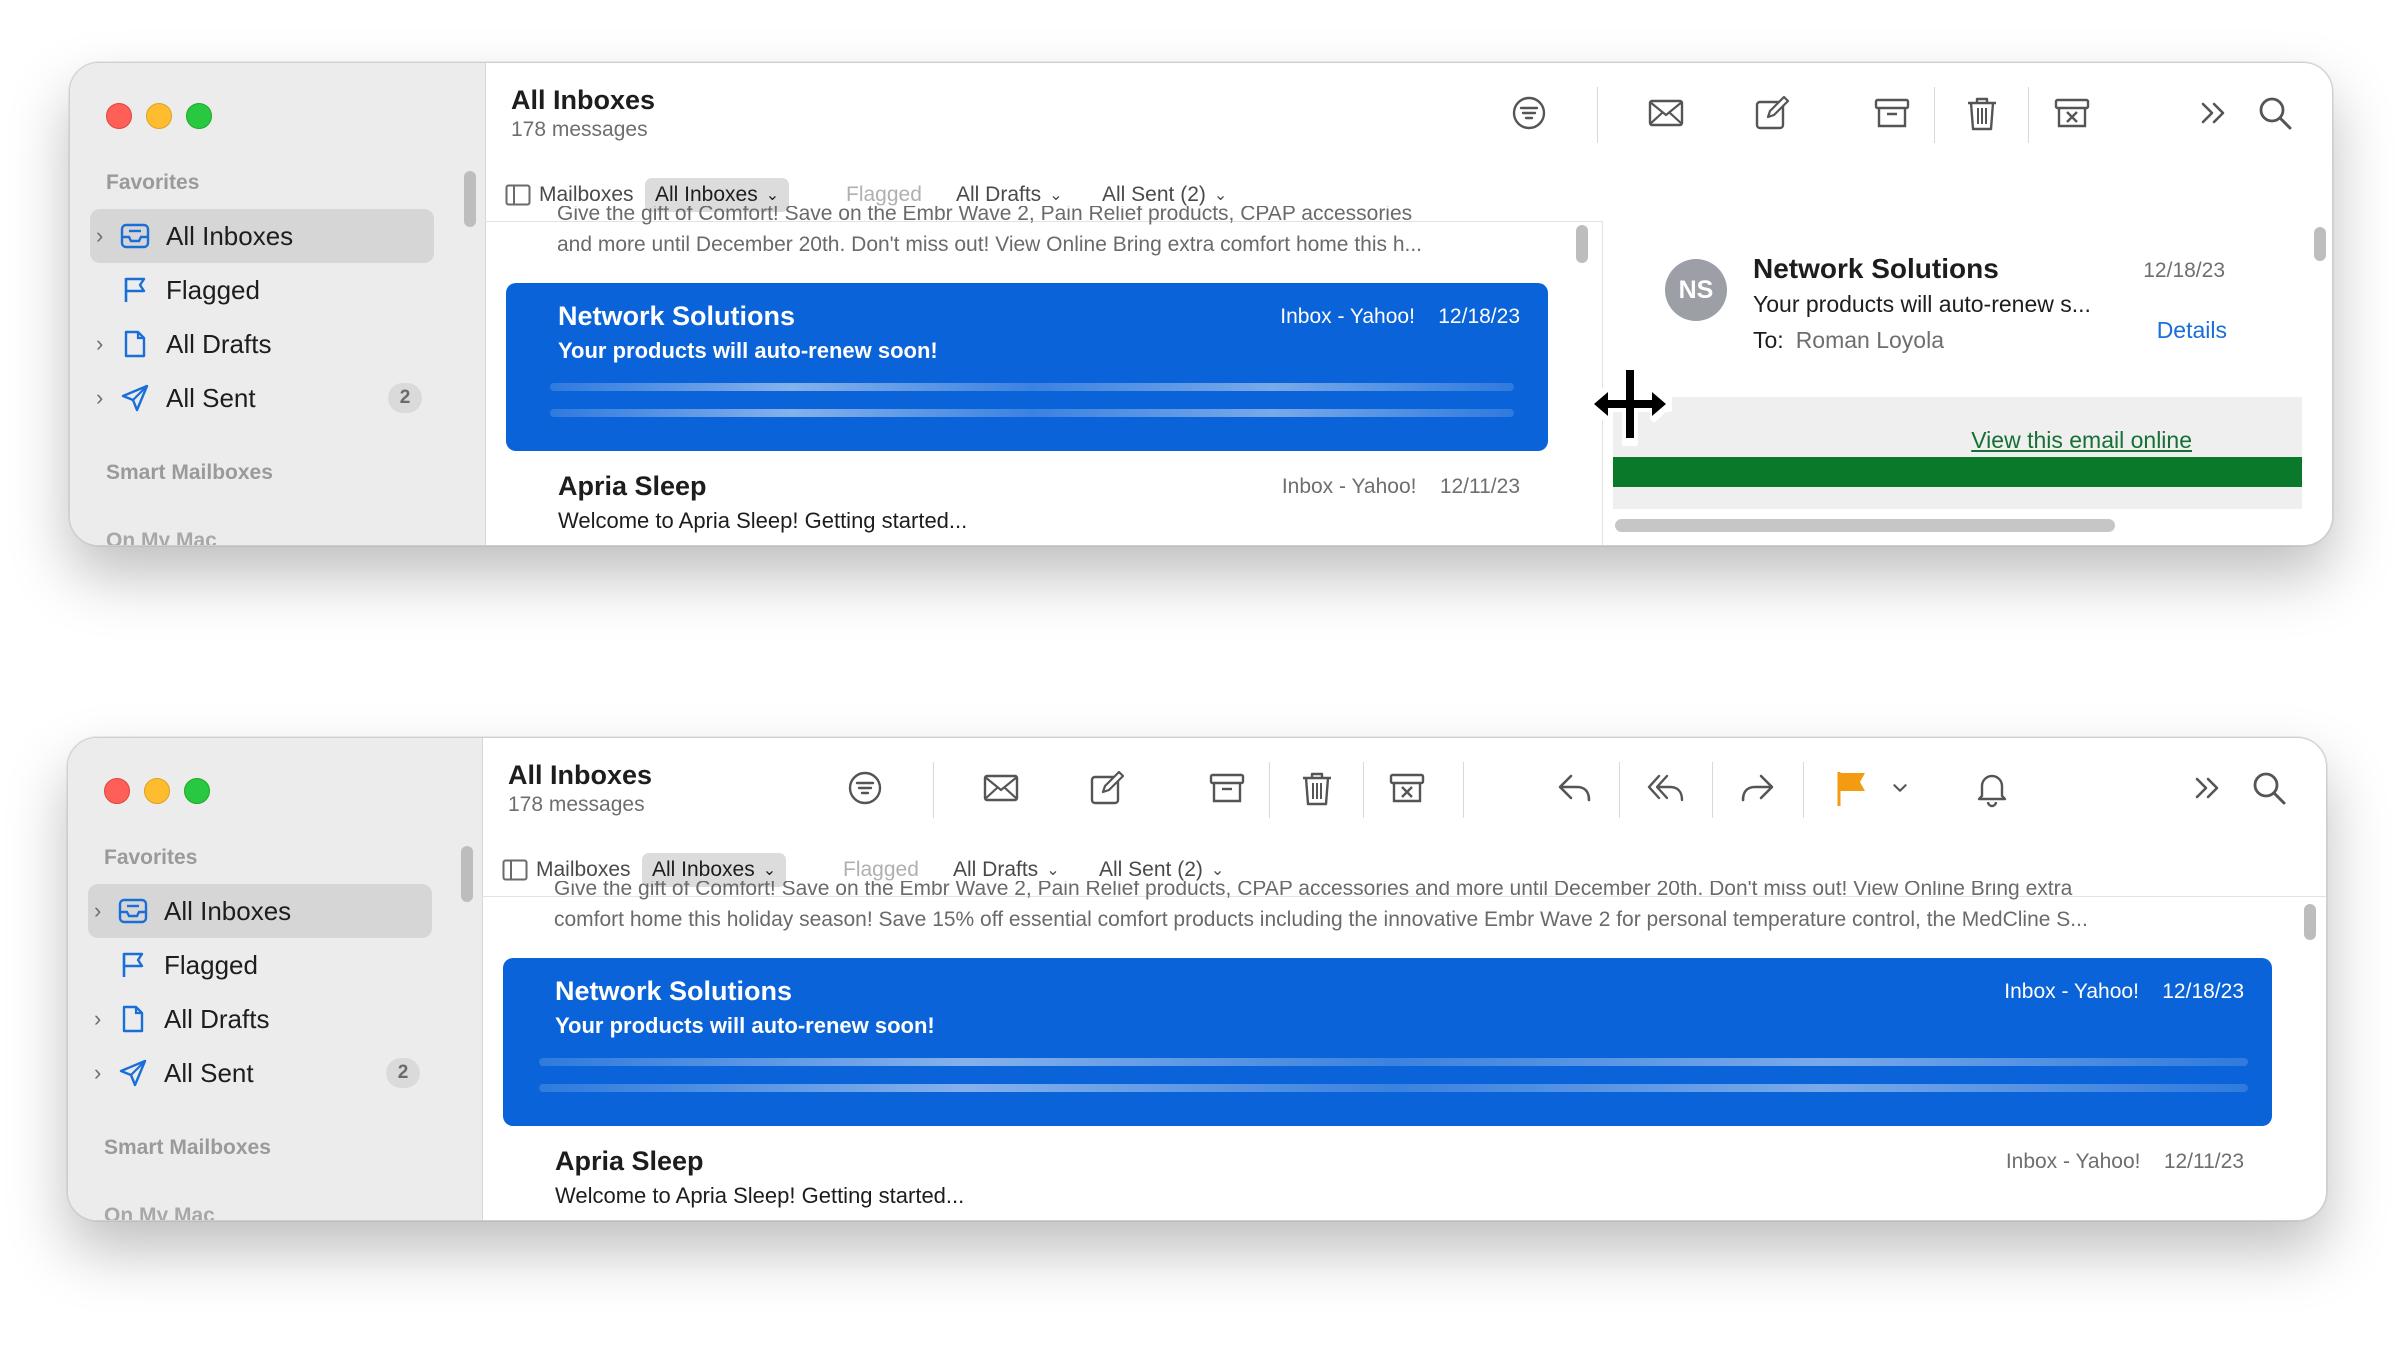 The width and height of the screenshot is (2400, 1350). What do you see at coordinates (1851, 788) in the screenshot?
I see `flag-icon` at bounding box center [1851, 788].